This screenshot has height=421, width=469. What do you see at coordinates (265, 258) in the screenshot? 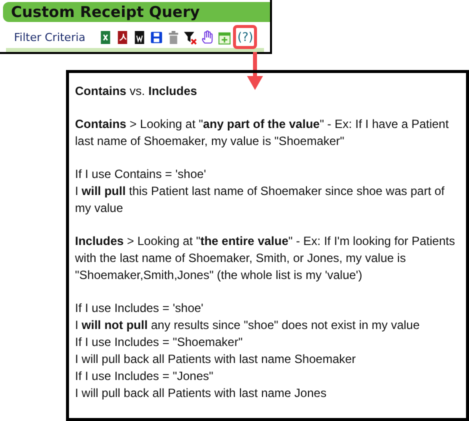
I see `callout-text: Includes > Looking at "the entire value" - Ex: If I'm looking for Patients with the last name of Shoemaker, Smith, or Jones, my value is "Shoemaker,Smith,Jones" (the whole list is my 'value')` at bounding box center [265, 258].